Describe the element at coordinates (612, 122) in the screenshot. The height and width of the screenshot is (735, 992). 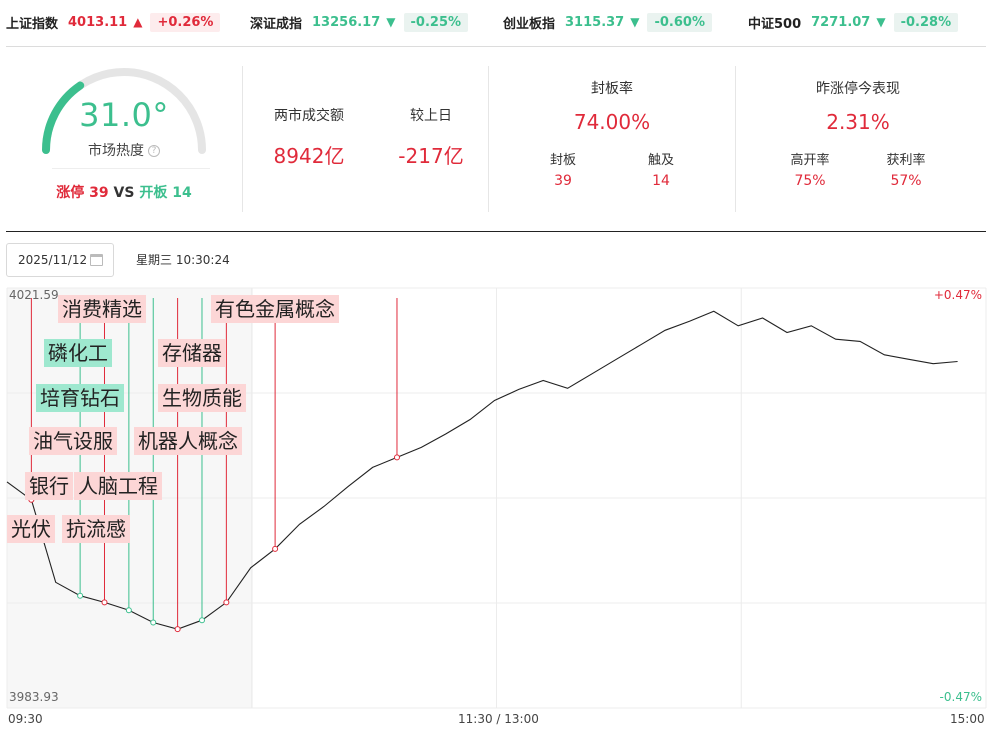
I see `seal-rate-value: 74.00%` at that location.